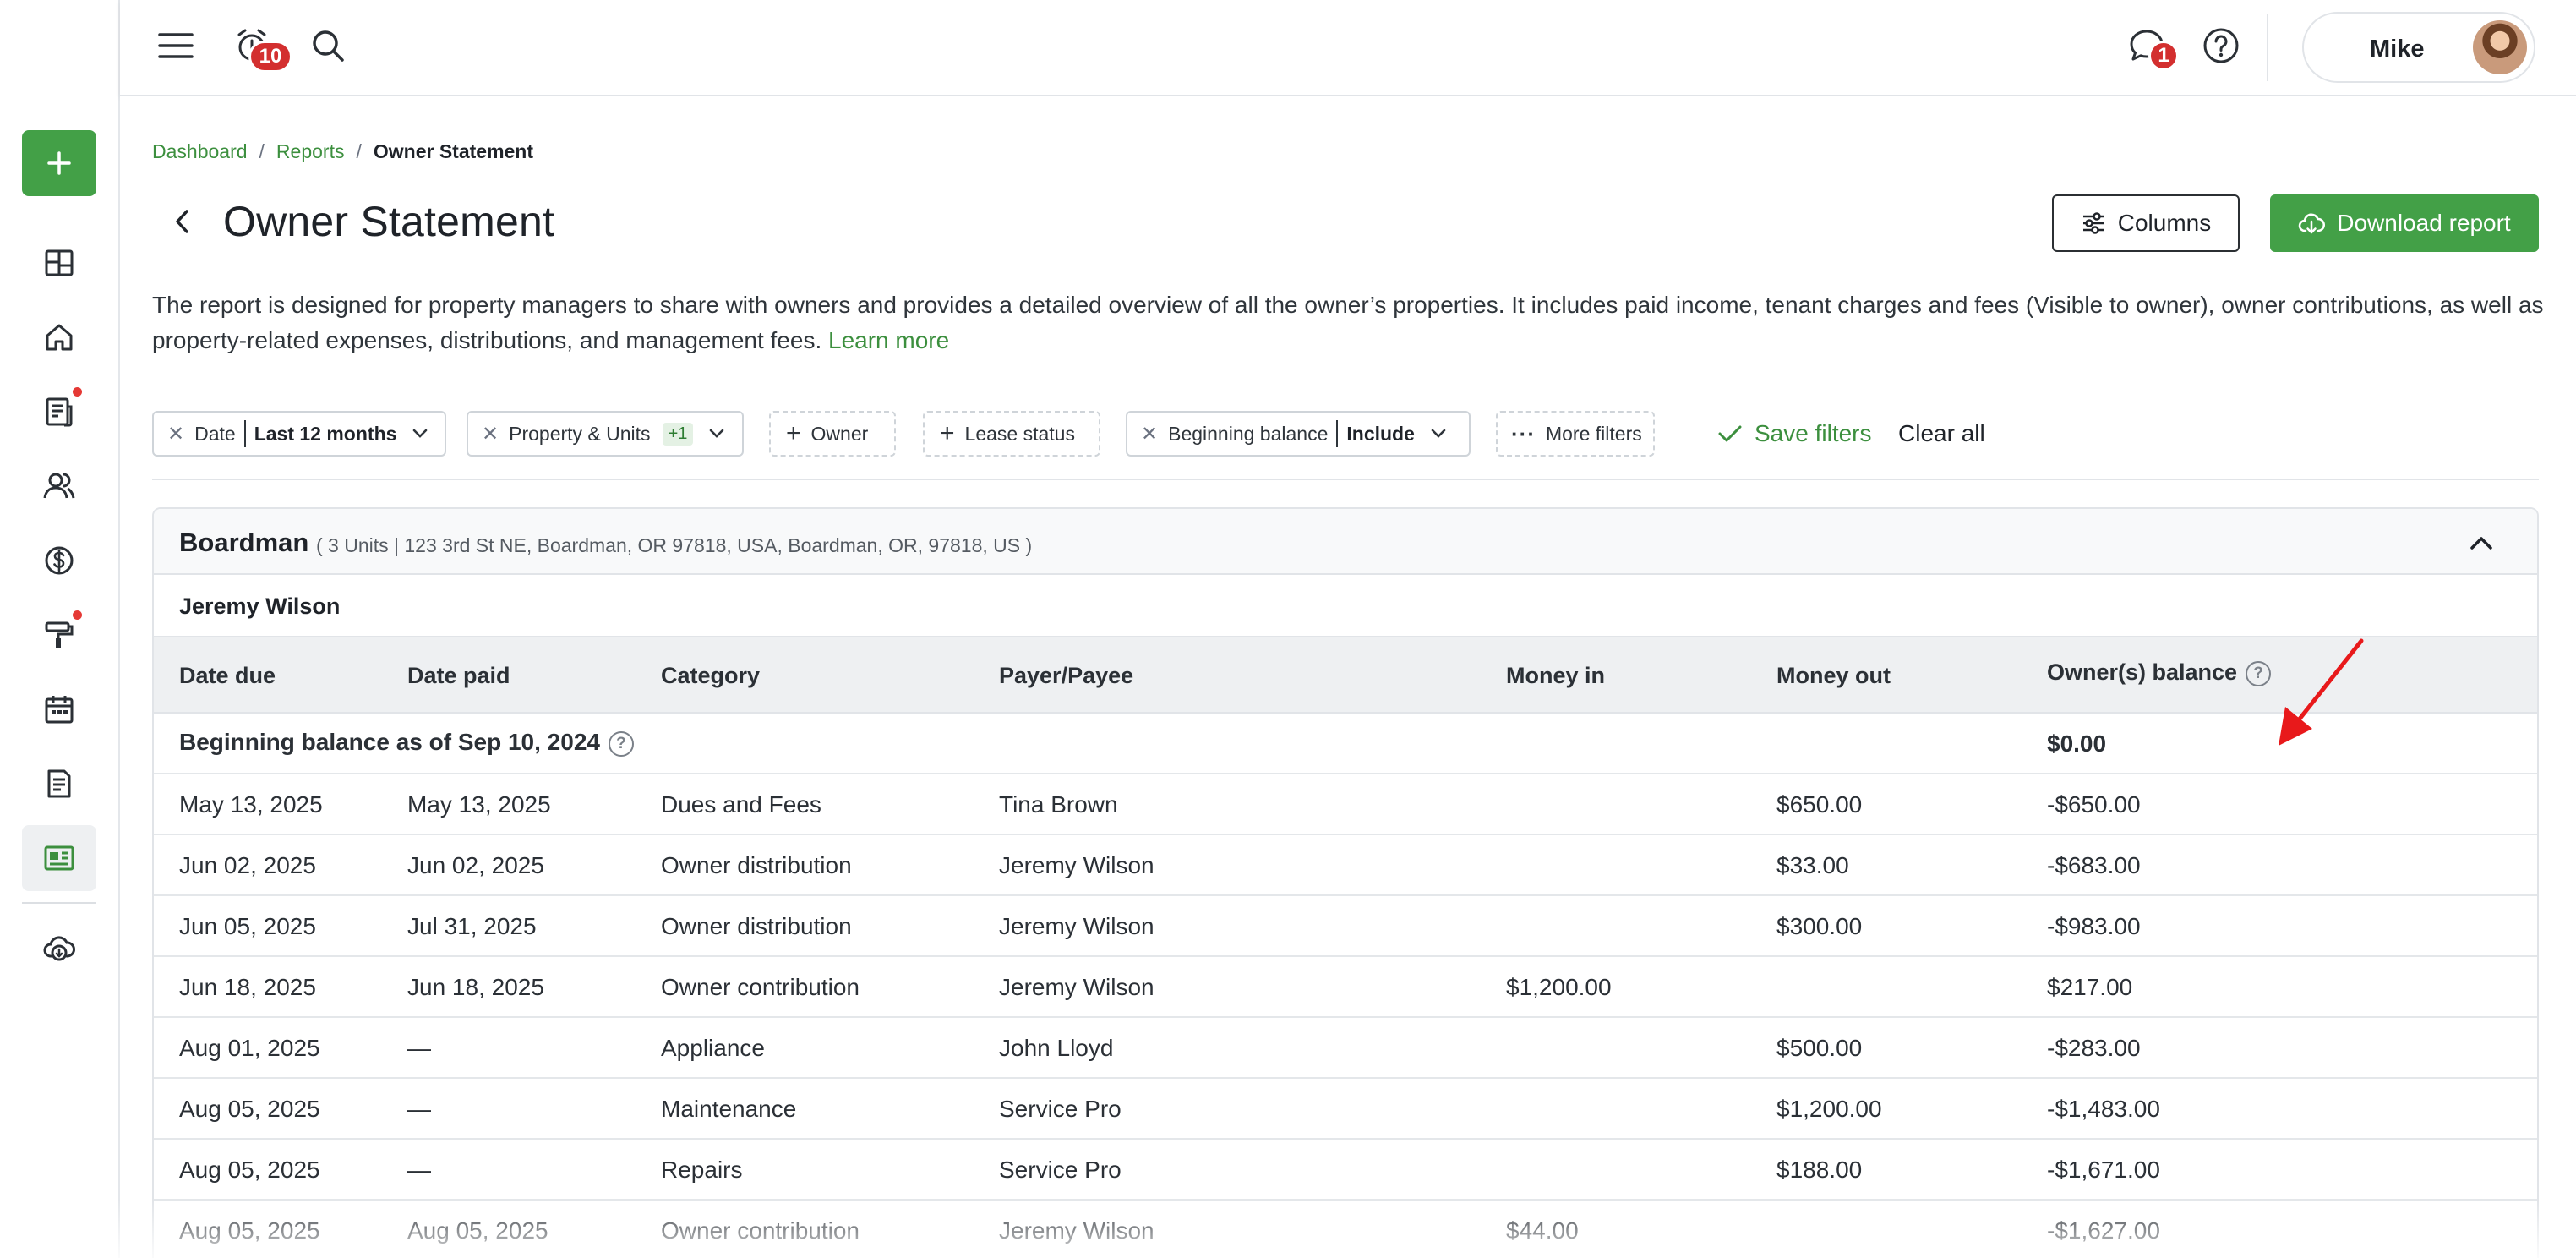 The width and height of the screenshot is (2576, 1258). What do you see at coordinates (477, 1230) in the screenshot?
I see `cell-date-paid: Aug 05, 2025` at bounding box center [477, 1230].